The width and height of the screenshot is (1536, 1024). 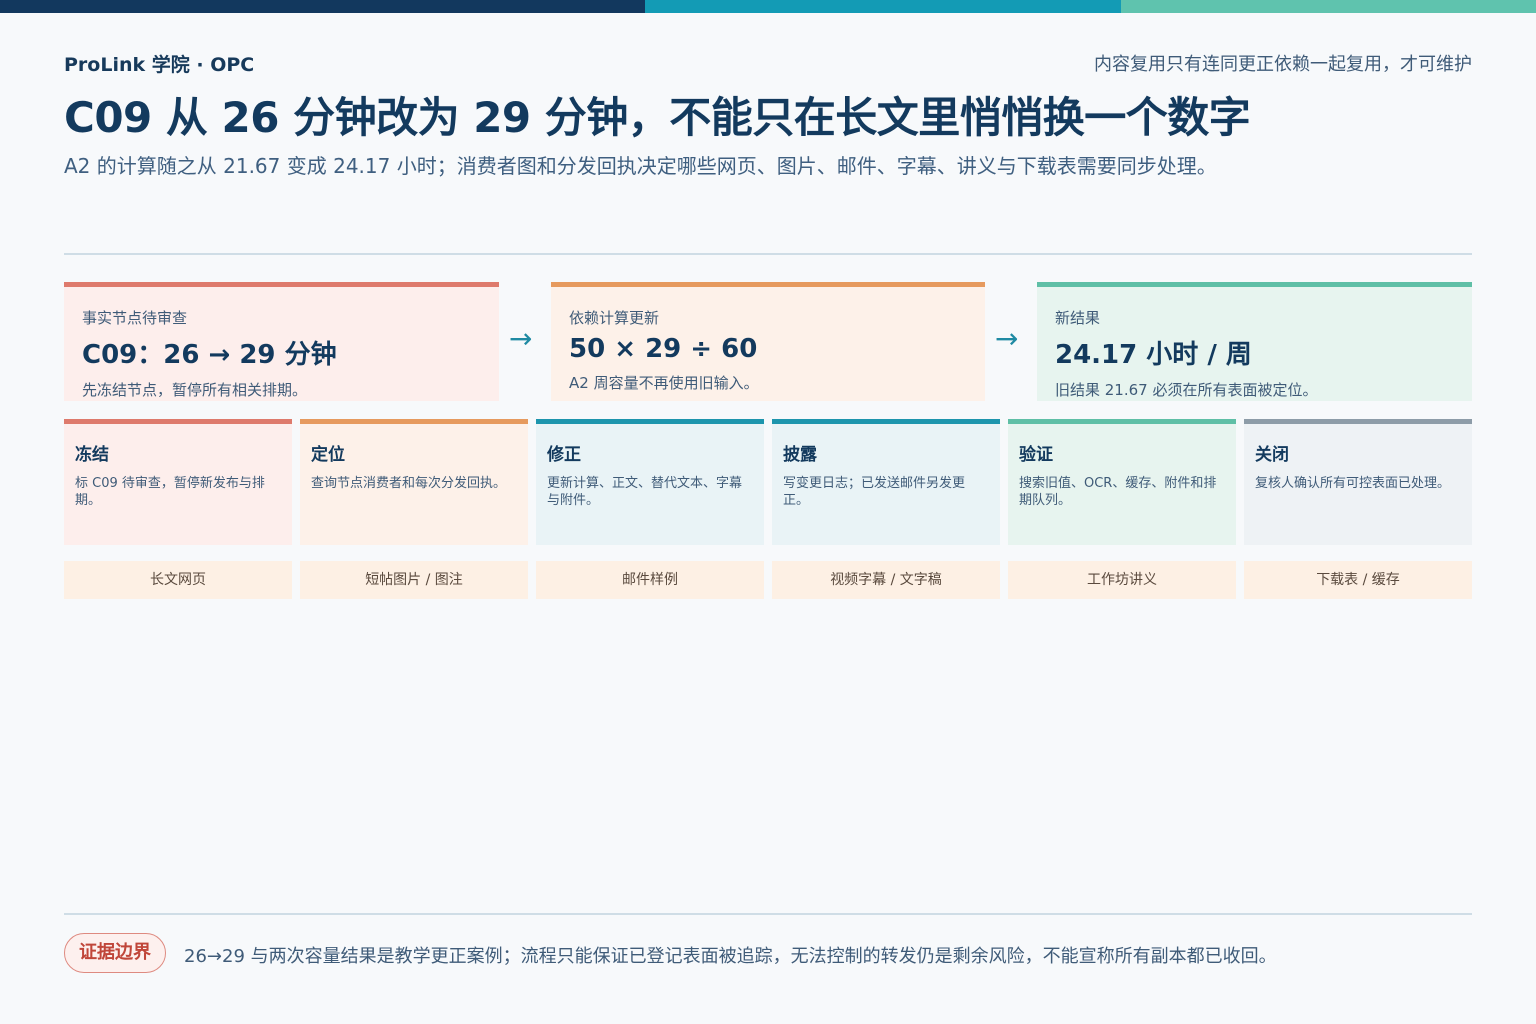 I want to click on step-description: 搜索旧值、OCR、缓存、附件和排期队列。, so click(x=1118, y=492).